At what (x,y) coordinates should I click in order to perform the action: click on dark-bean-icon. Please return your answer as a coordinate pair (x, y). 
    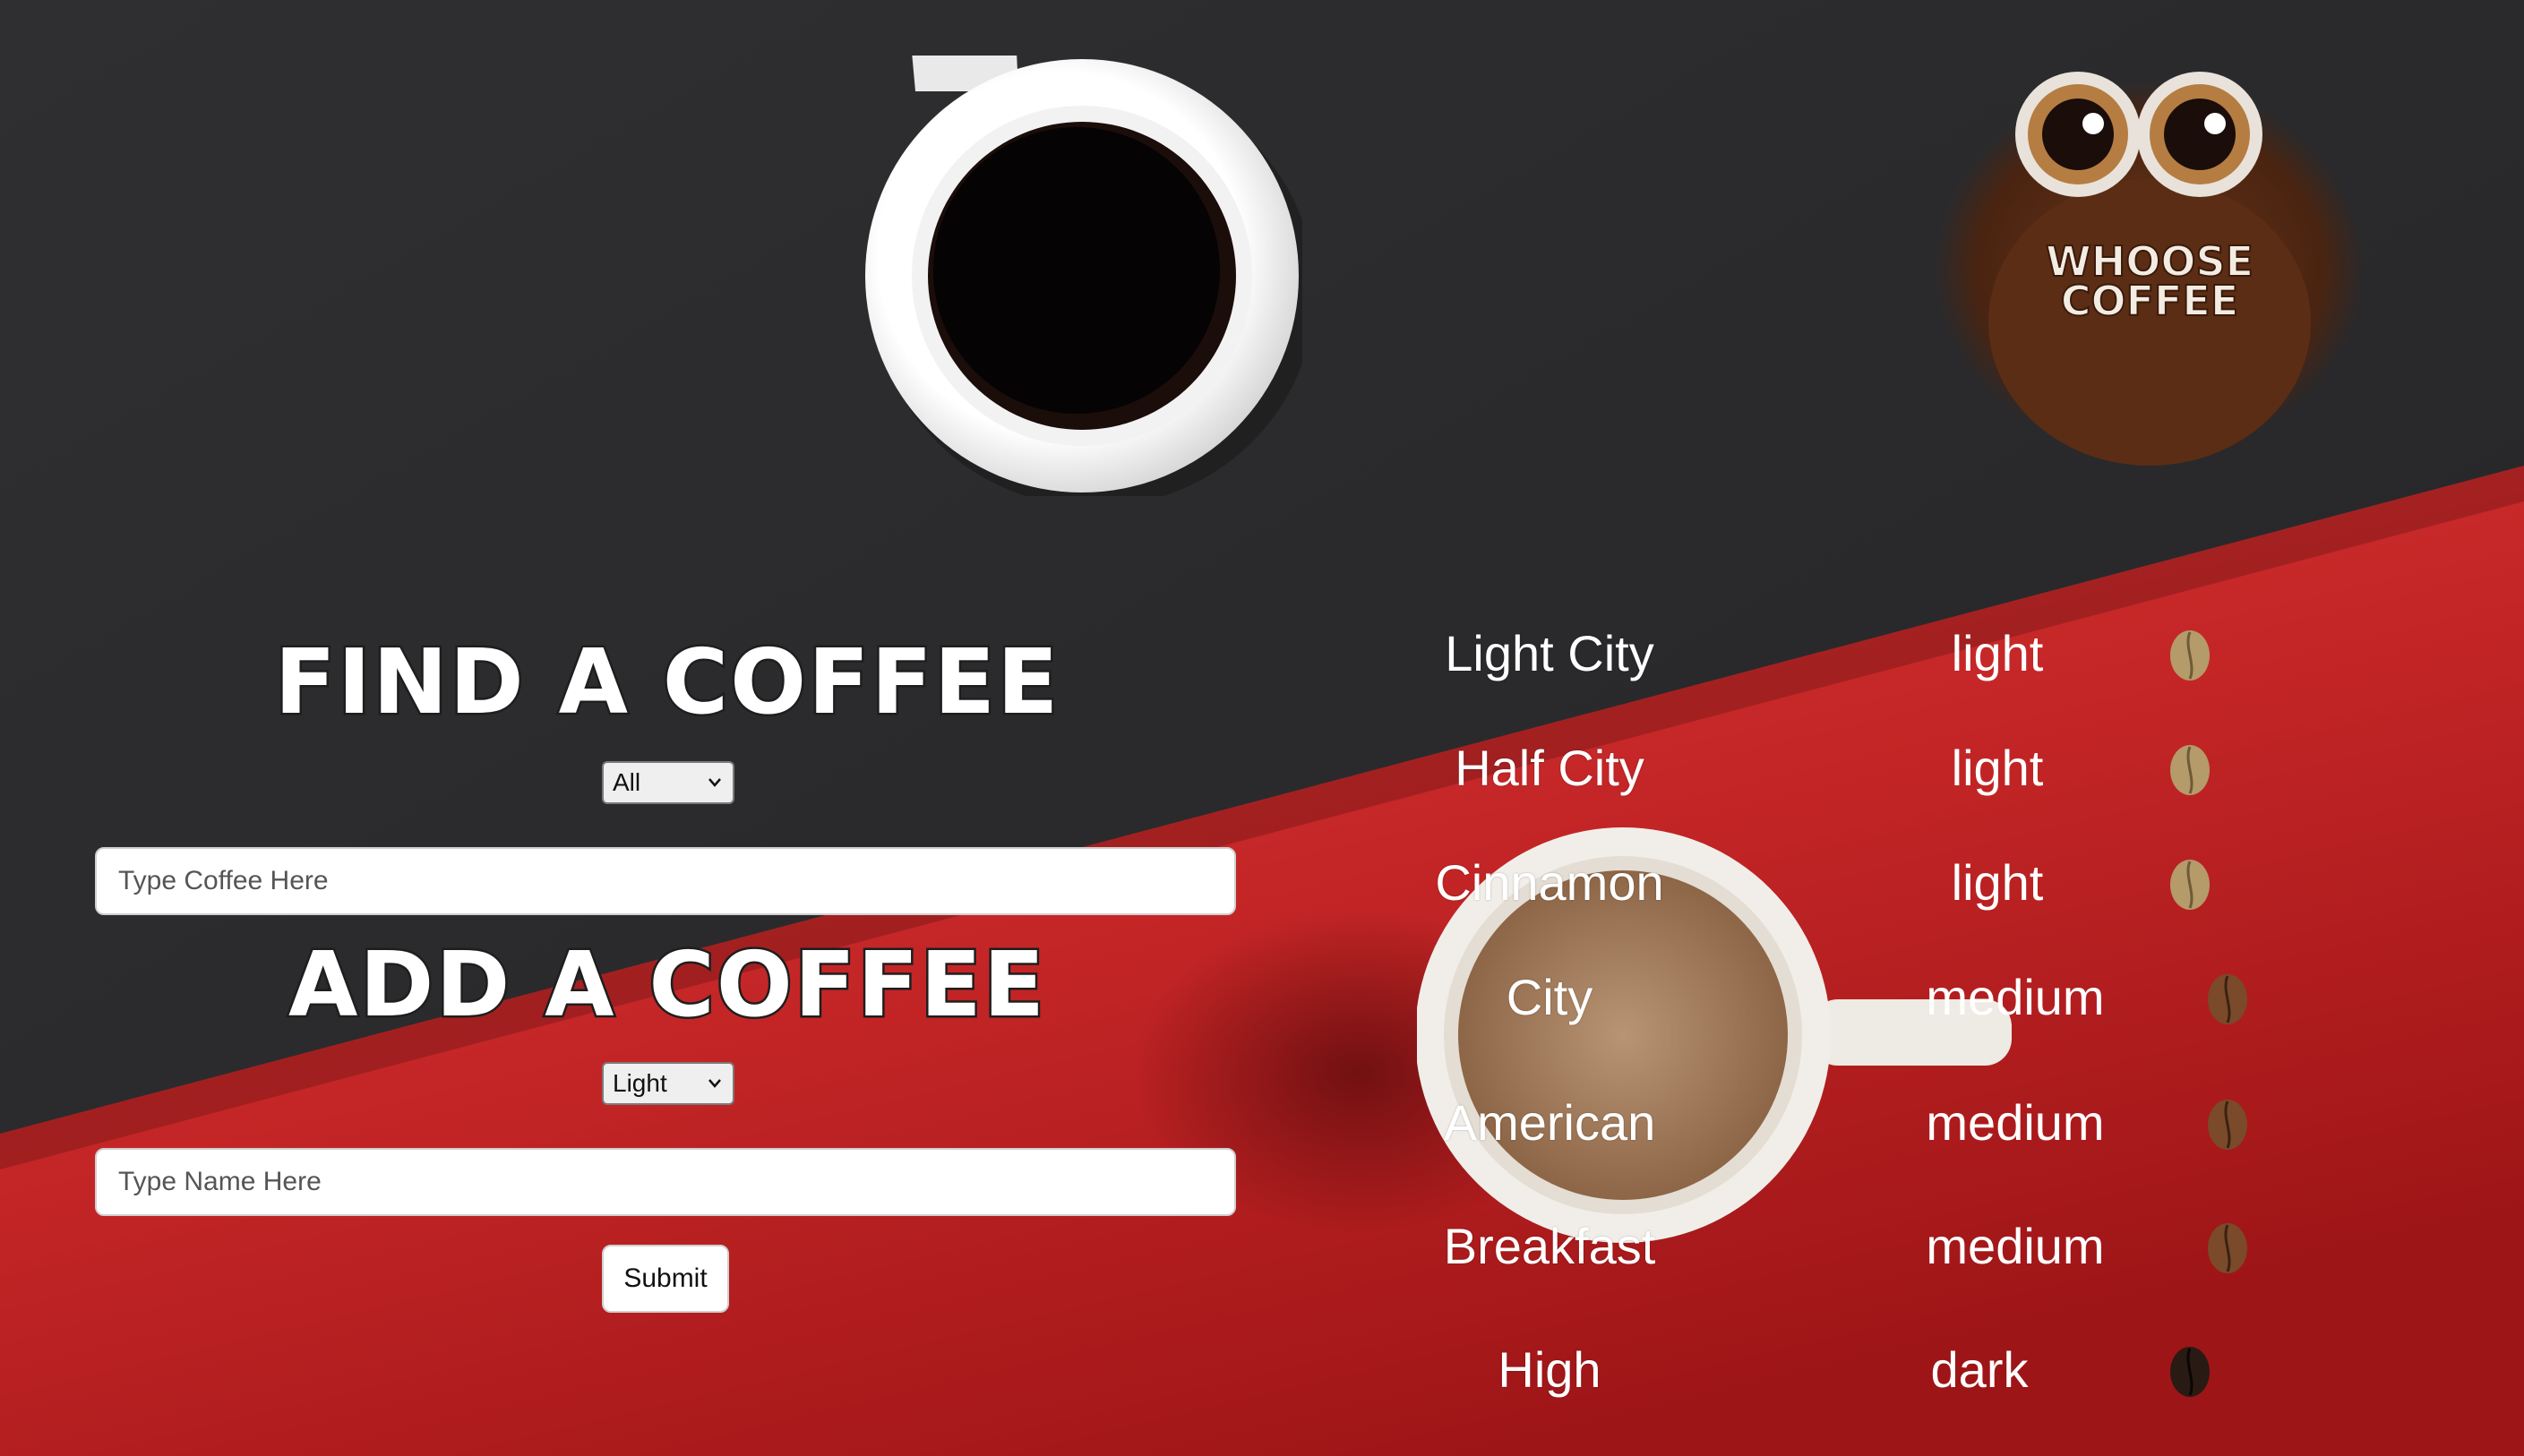
    Looking at the image, I should click on (2190, 1372).